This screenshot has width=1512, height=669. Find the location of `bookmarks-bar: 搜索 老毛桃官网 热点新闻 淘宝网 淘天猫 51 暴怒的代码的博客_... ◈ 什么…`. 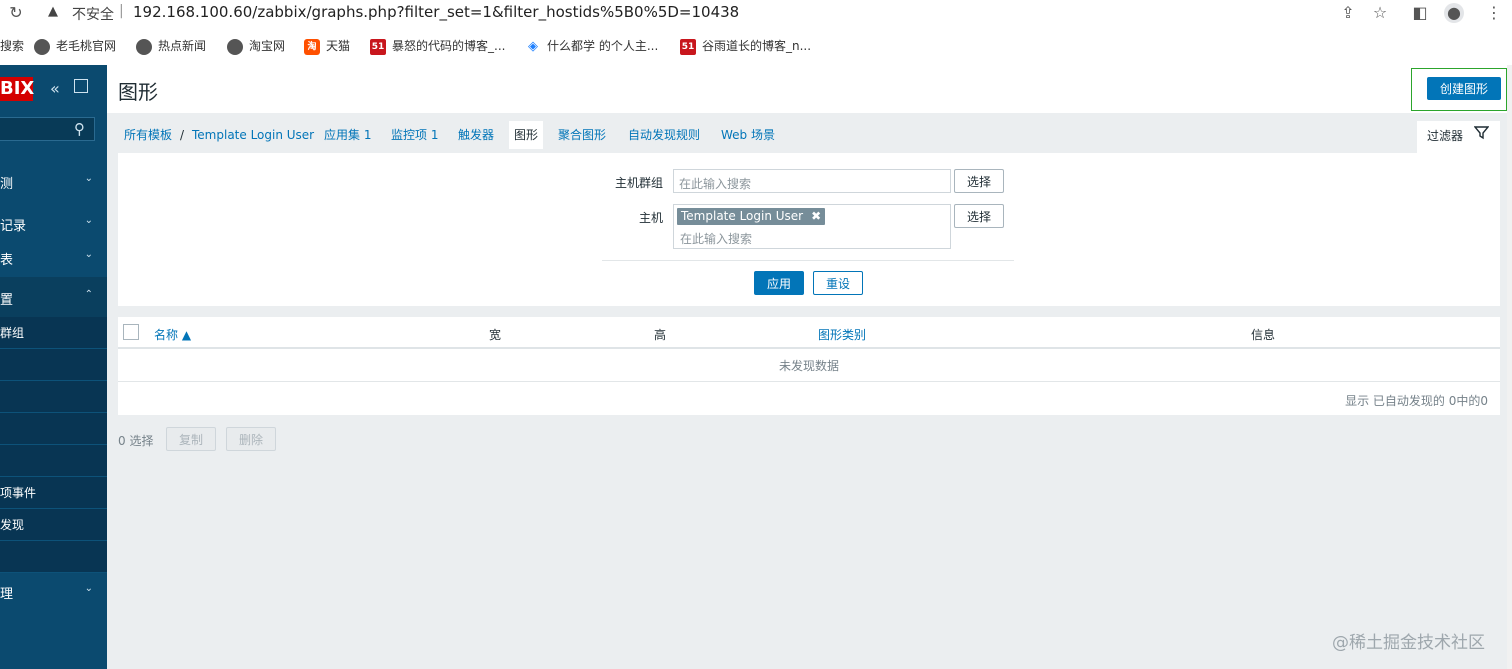

bookmarks-bar: 搜索 老毛桃官网 热点新闻 淘宝网 淘天猫 51 暴怒的代码的博客_... ◈ 什么… is located at coordinates (756, 46).